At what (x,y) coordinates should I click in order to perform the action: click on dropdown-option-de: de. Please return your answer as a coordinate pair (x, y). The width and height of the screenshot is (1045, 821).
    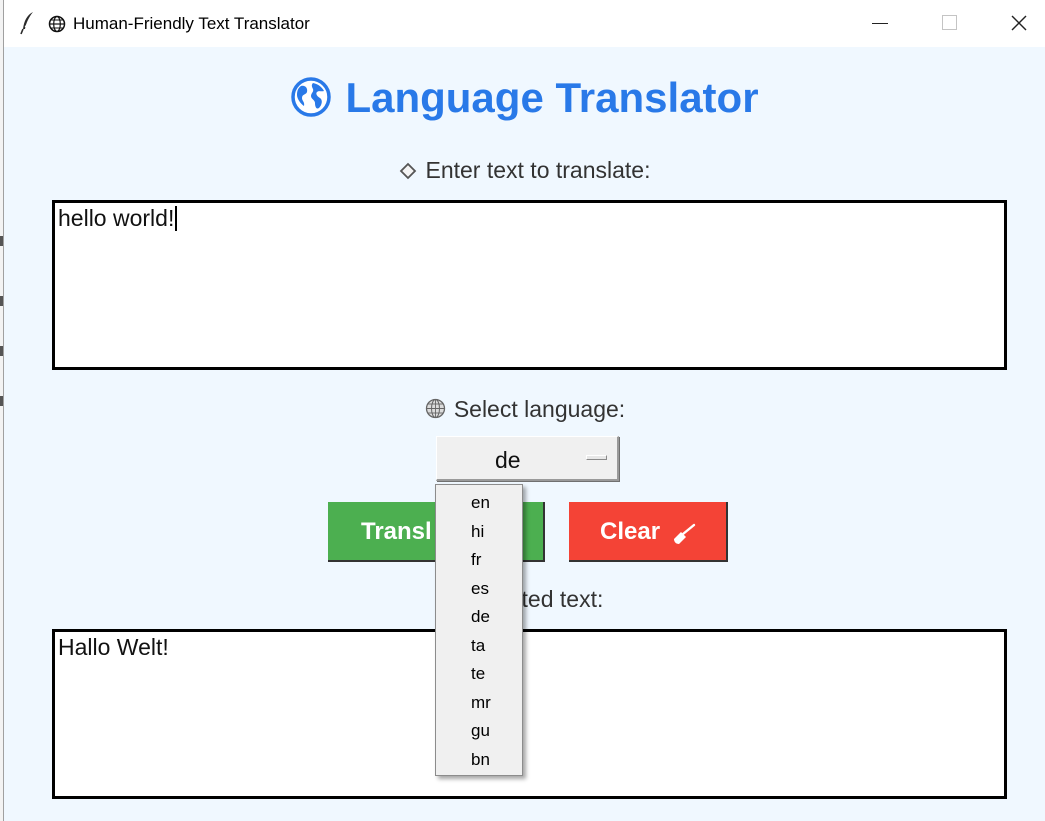
    Looking at the image, I should click on (479, 617).